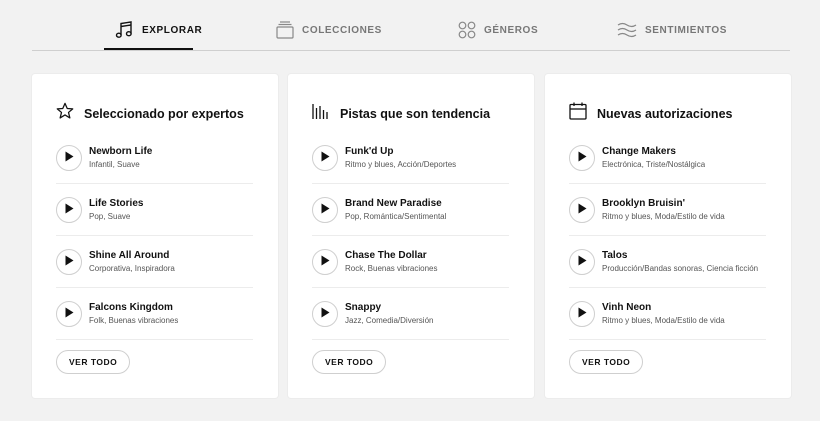 The width and height of the screenshot is (820, 421). Describe the element at coordinates (134, 320) in the screenshot. I see `track-tags: Folk, Buenas vibraciones` at that location.